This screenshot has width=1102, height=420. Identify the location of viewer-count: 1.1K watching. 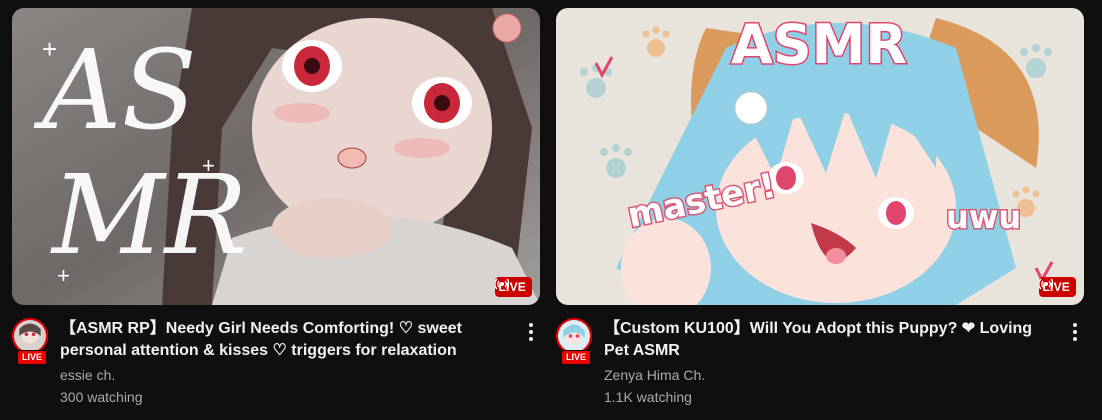
(648, 397).